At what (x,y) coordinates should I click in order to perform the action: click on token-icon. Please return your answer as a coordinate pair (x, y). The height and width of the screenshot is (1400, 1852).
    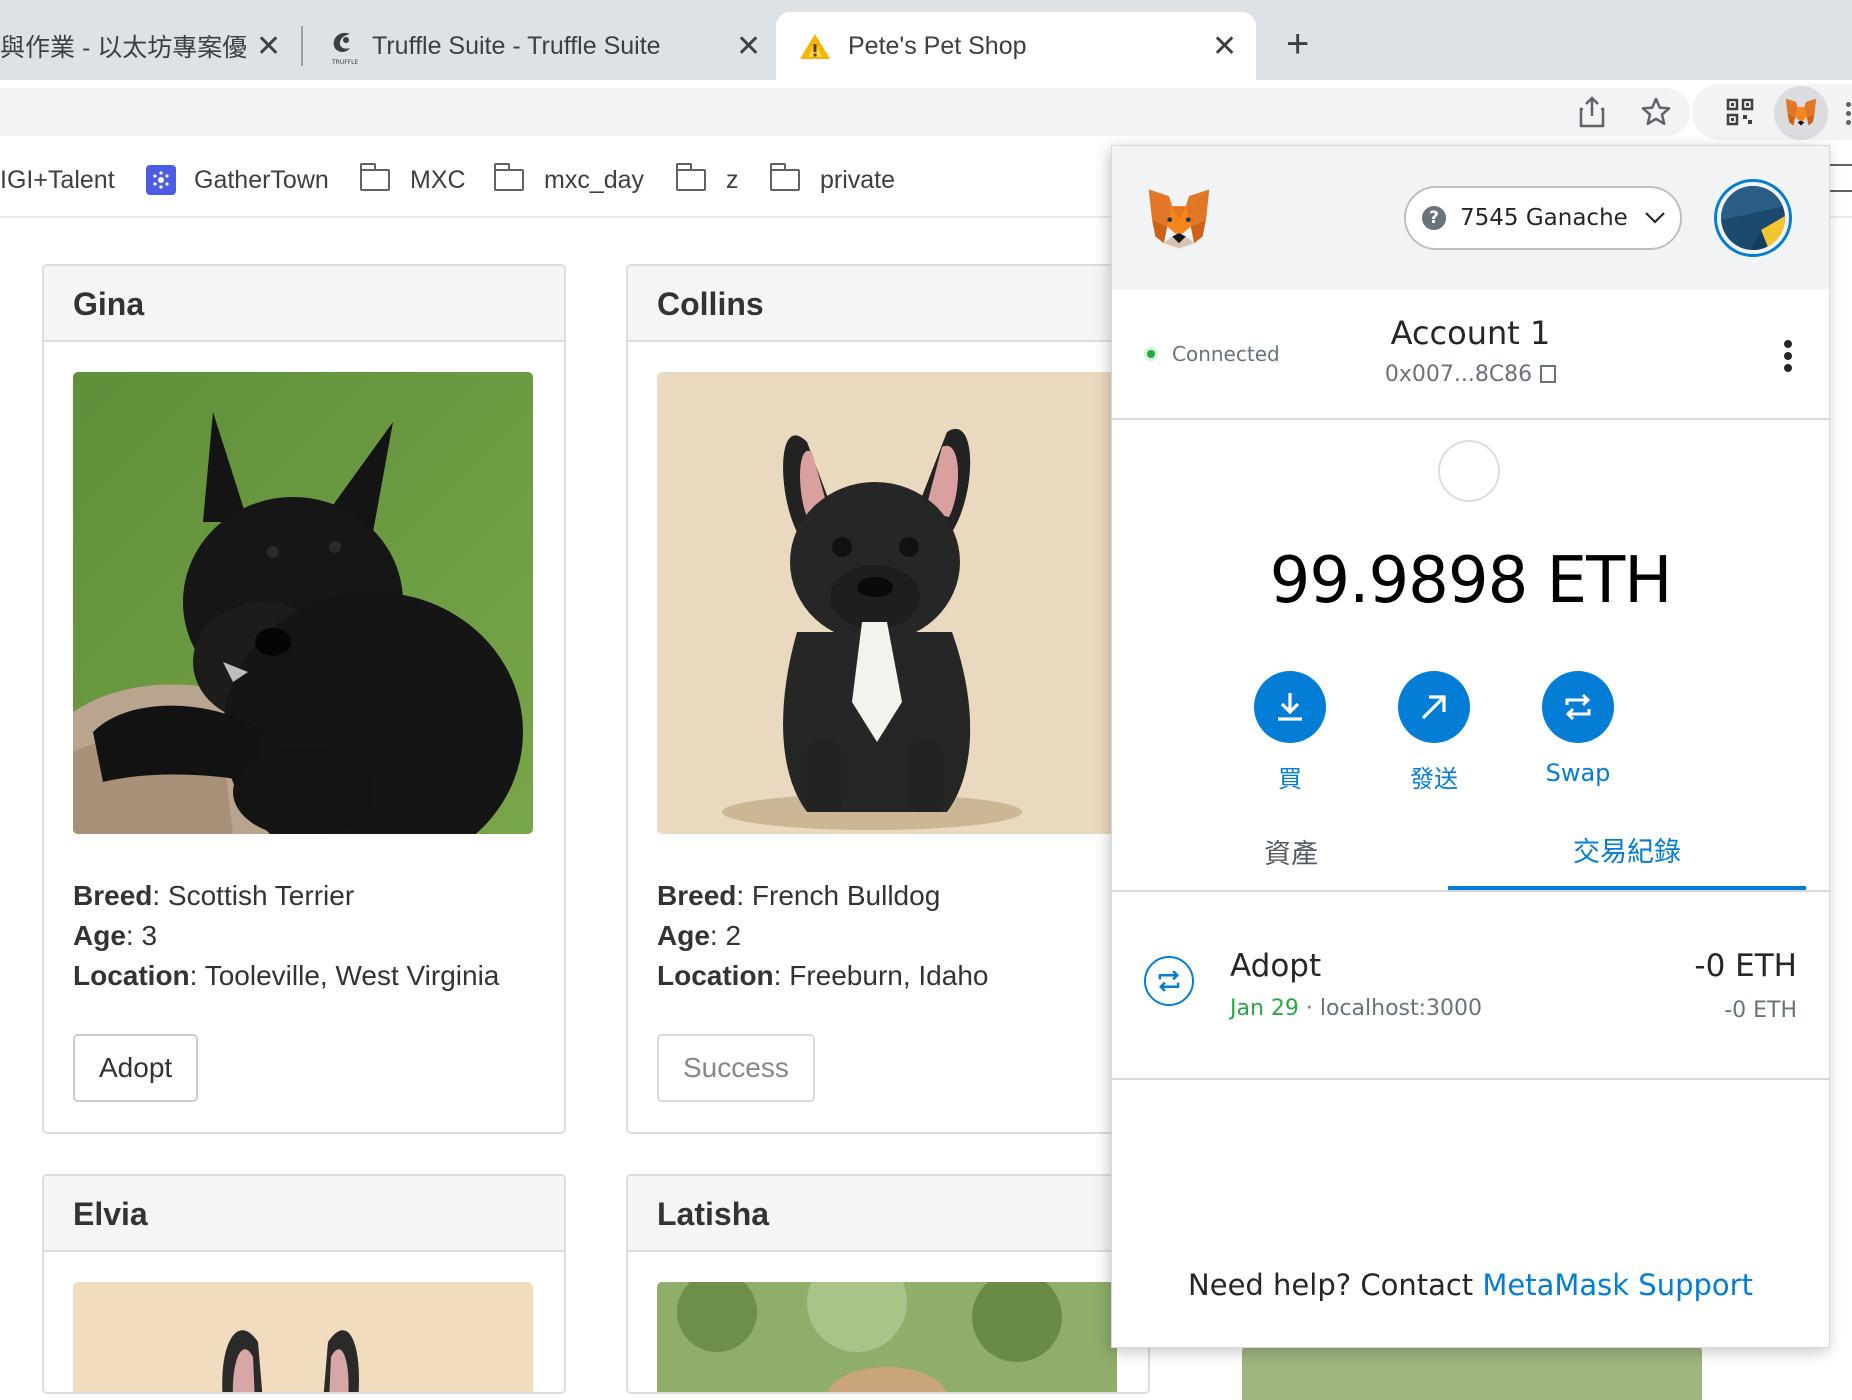
    Looking at the image, I should click on (1469, 471).